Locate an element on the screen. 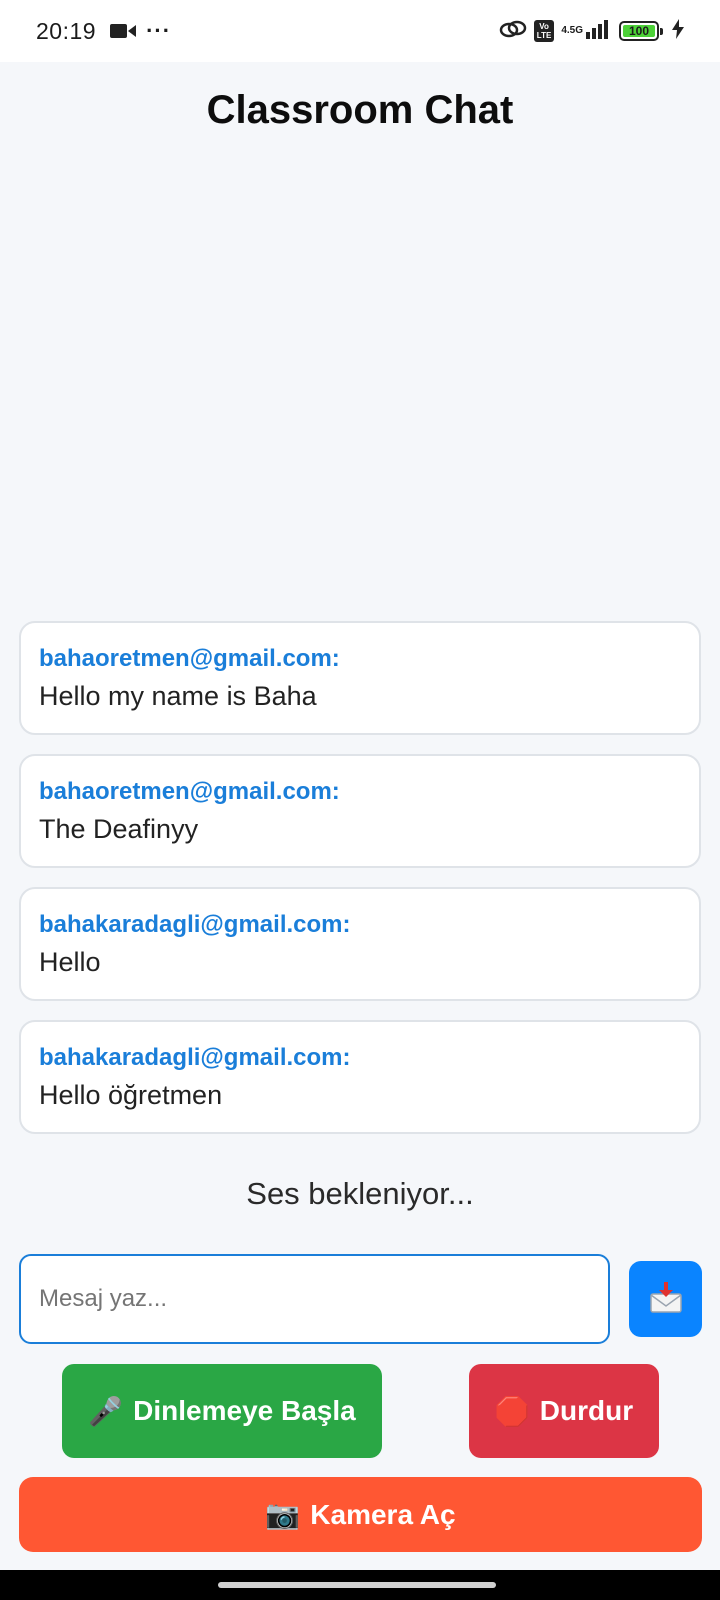  battery-level: 100 is located at coordinates (639, 31).